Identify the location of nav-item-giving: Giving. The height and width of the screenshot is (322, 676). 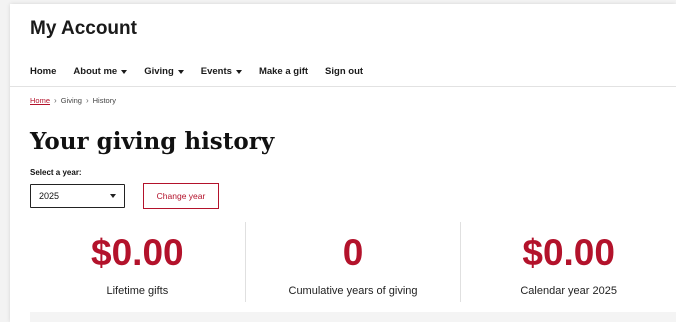
(164, 71).